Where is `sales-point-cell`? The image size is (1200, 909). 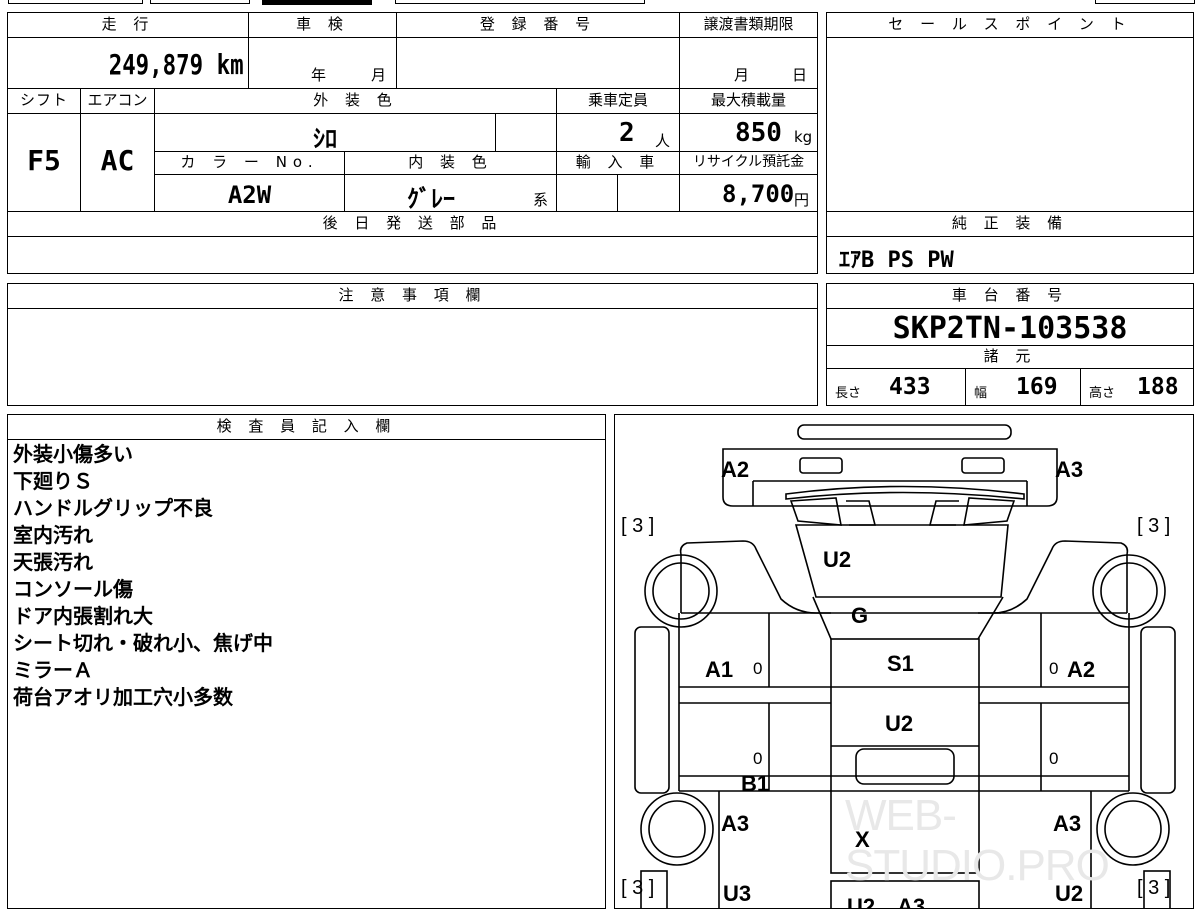
sales-point-cell is located at coordinates (1010, 124).